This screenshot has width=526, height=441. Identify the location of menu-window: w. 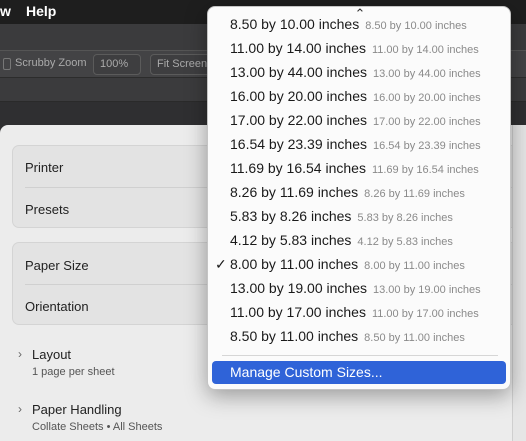
(5, 11).